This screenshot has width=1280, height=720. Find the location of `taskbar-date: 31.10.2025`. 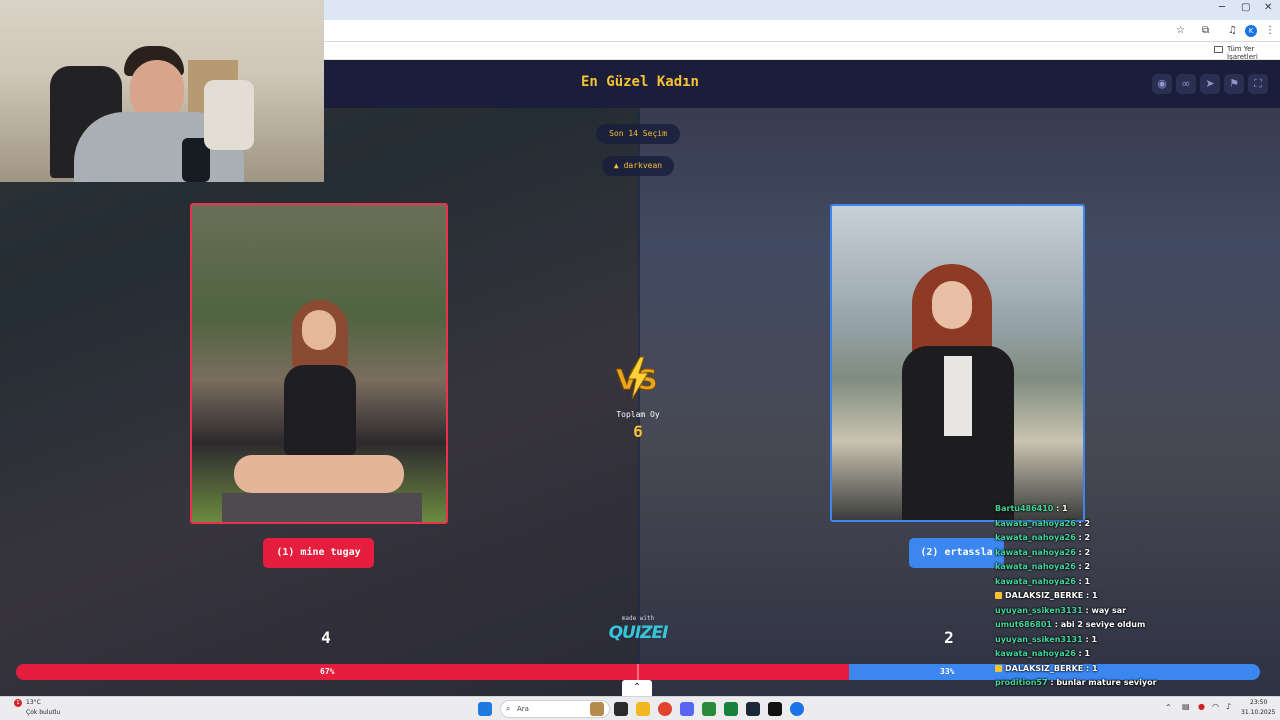

taskbar-date: 31.10.2025 is located at coordinates (1258, 712).